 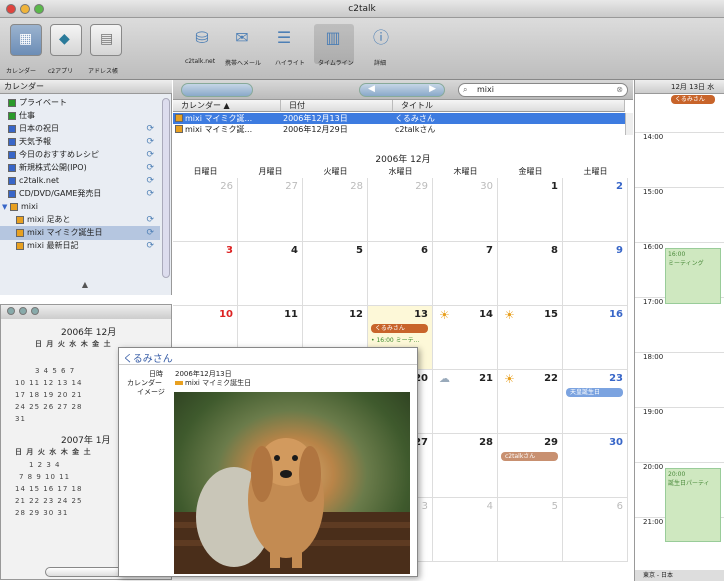 What do you see at coordinates (693, 99) in the screenshot?
I see `timeline-allday-event: くるみさん` at bounding box center [693, 99].